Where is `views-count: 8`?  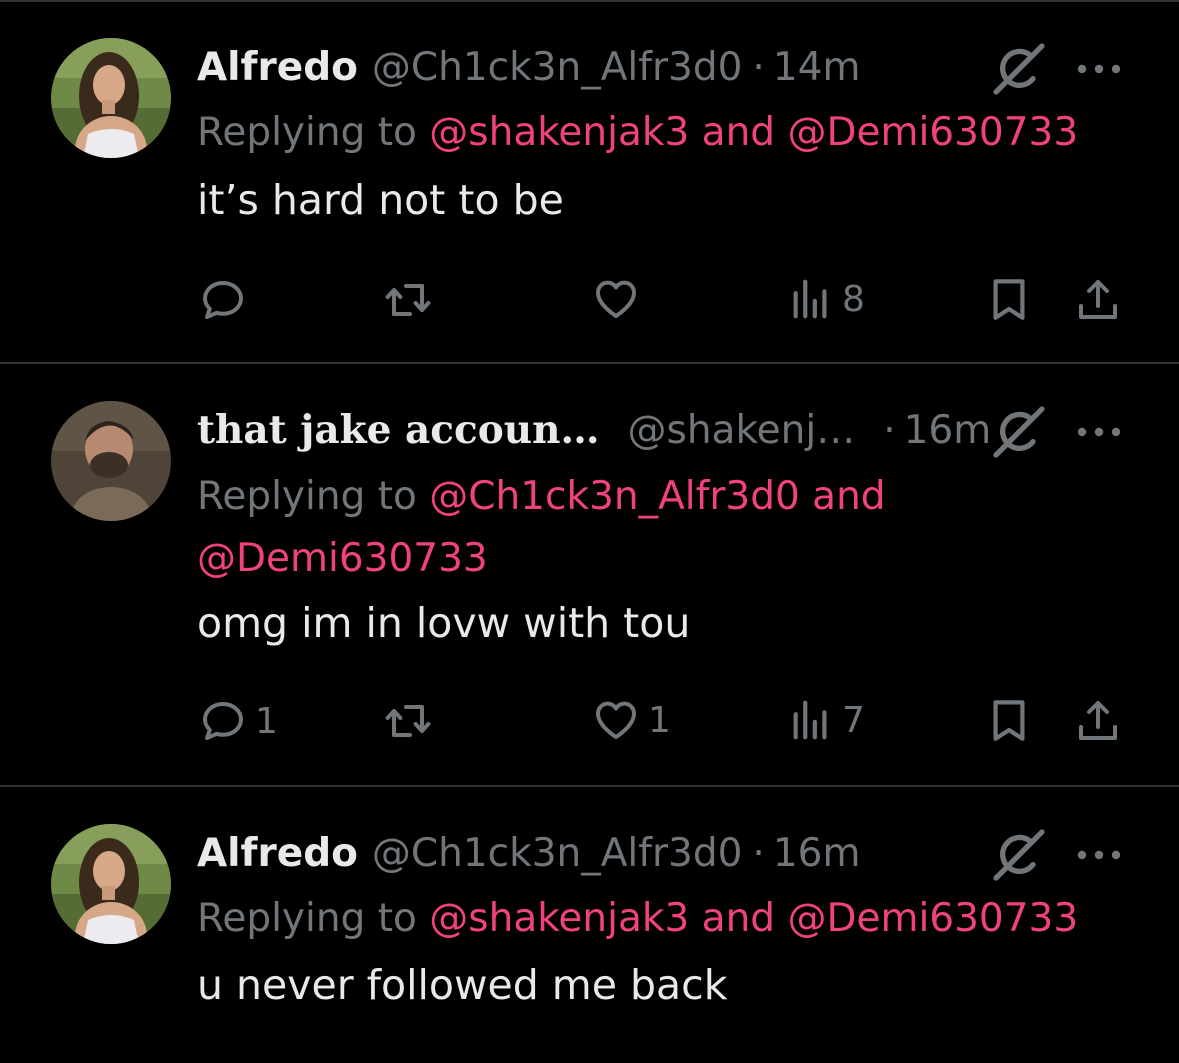
views-count: 8 is located at coordinates (853, 299).